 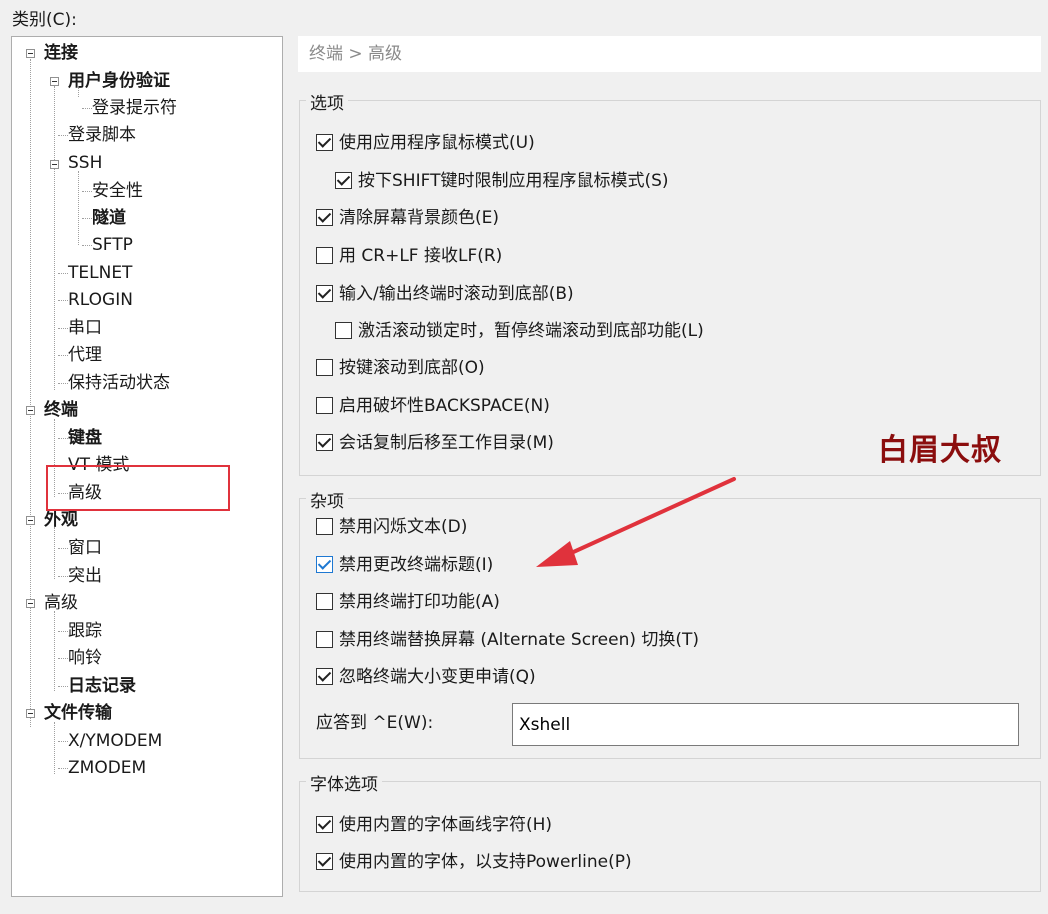 What do you see at coordinates (115, 741) in the screenshot?
I see `tree-item-xymodem: X/YMODEM` at bounding box center [115, 741].